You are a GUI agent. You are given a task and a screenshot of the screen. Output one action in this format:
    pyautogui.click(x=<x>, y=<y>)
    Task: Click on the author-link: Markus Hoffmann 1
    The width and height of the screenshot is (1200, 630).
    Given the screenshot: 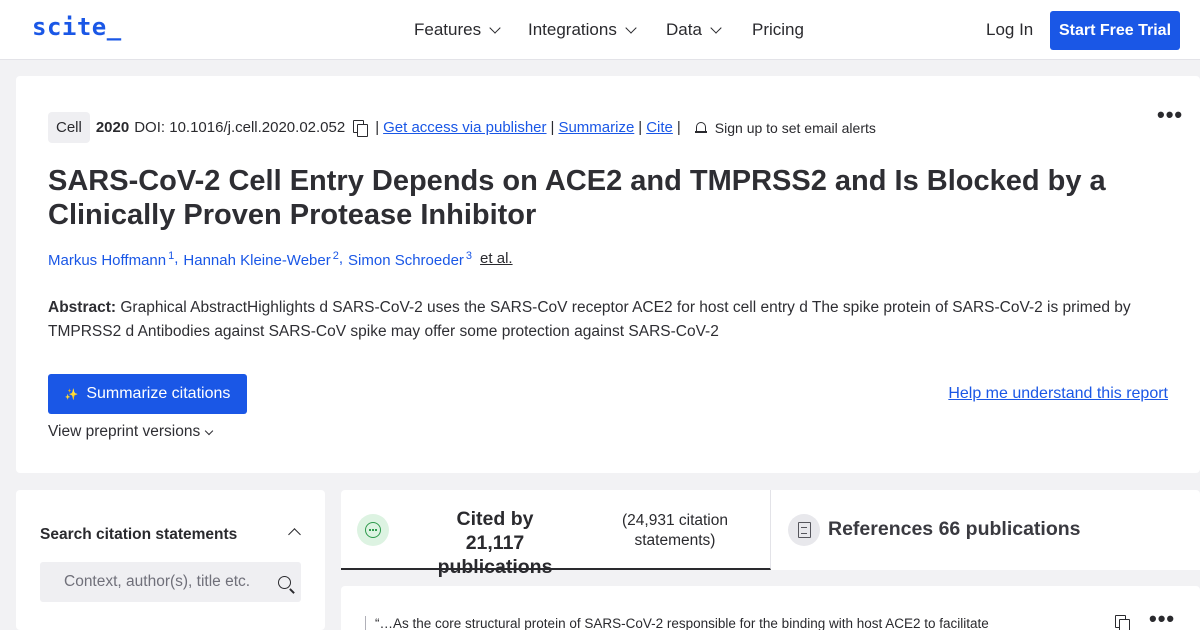 What is the action you would take?
    pyautogui.click(x=111, y=259)
    